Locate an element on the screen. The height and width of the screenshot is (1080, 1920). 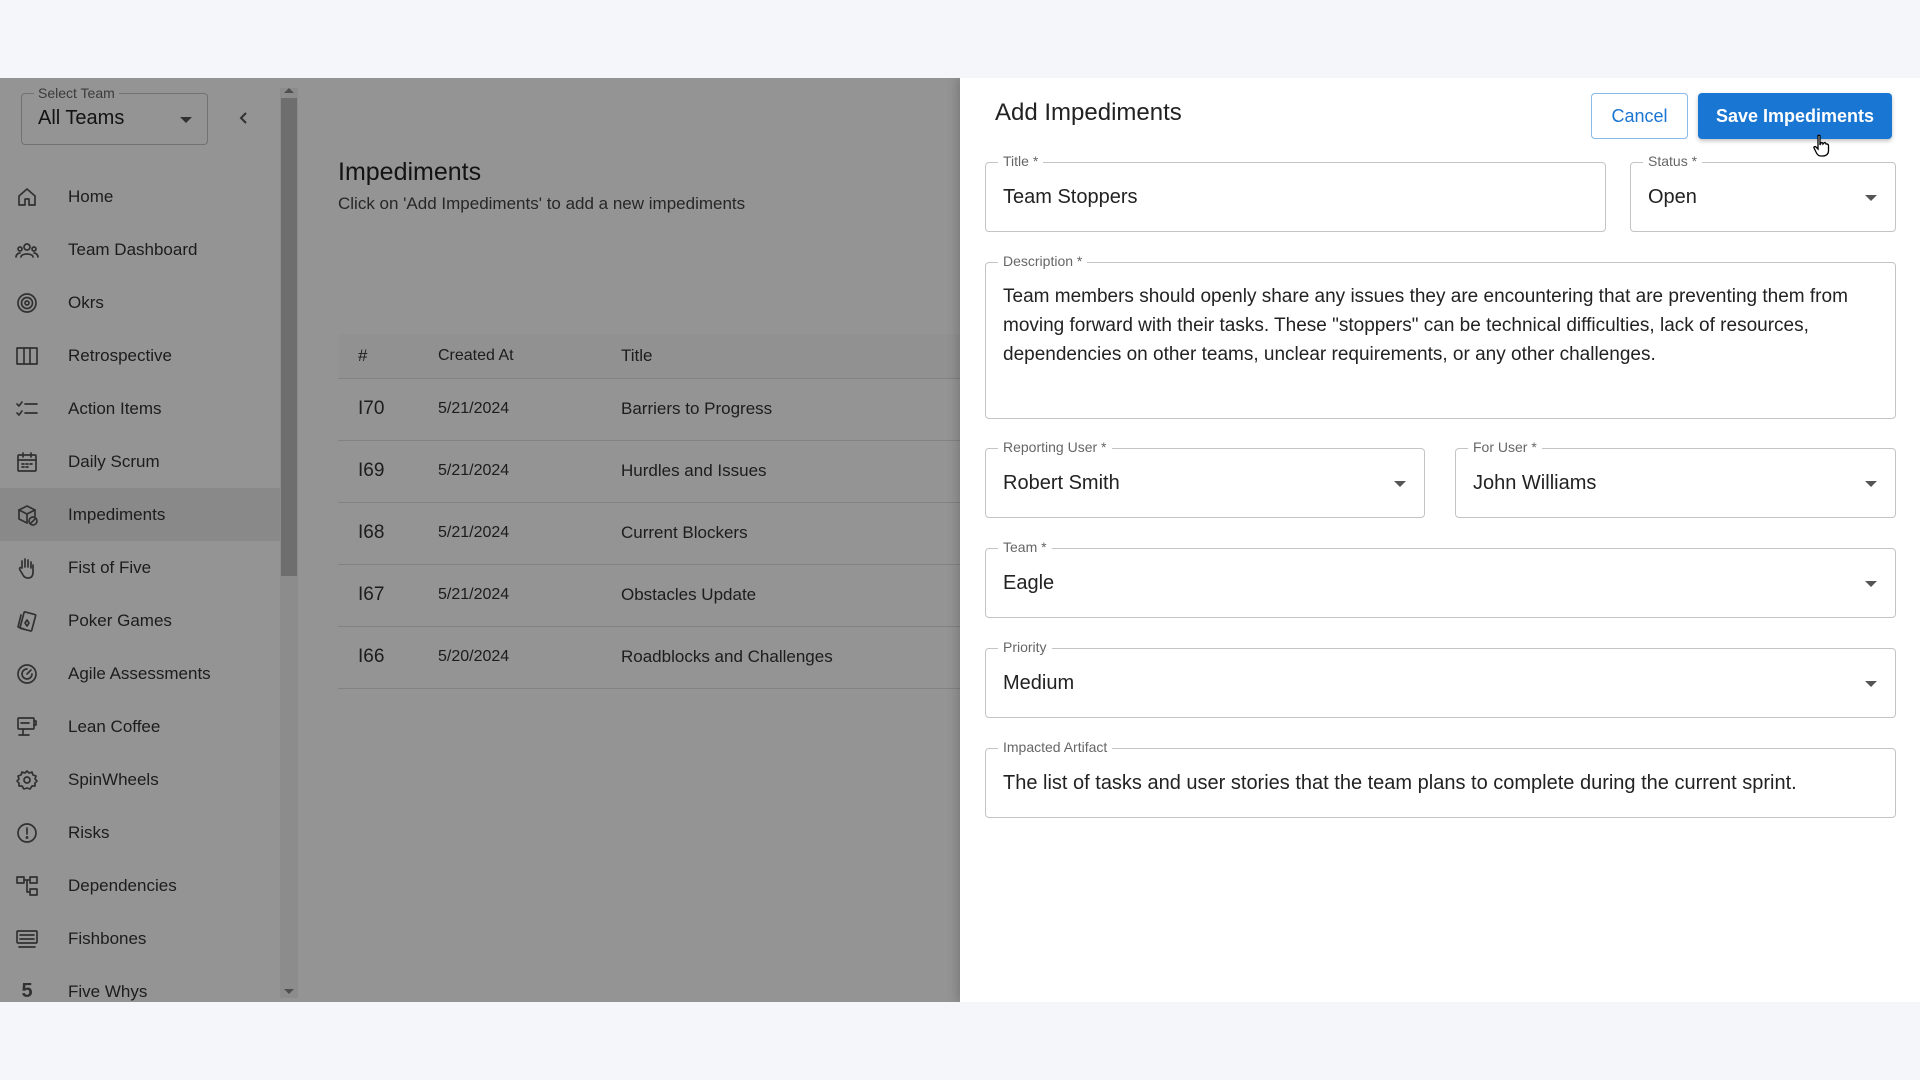
status-select: Status * Open is located at coordinates (1763, 192).